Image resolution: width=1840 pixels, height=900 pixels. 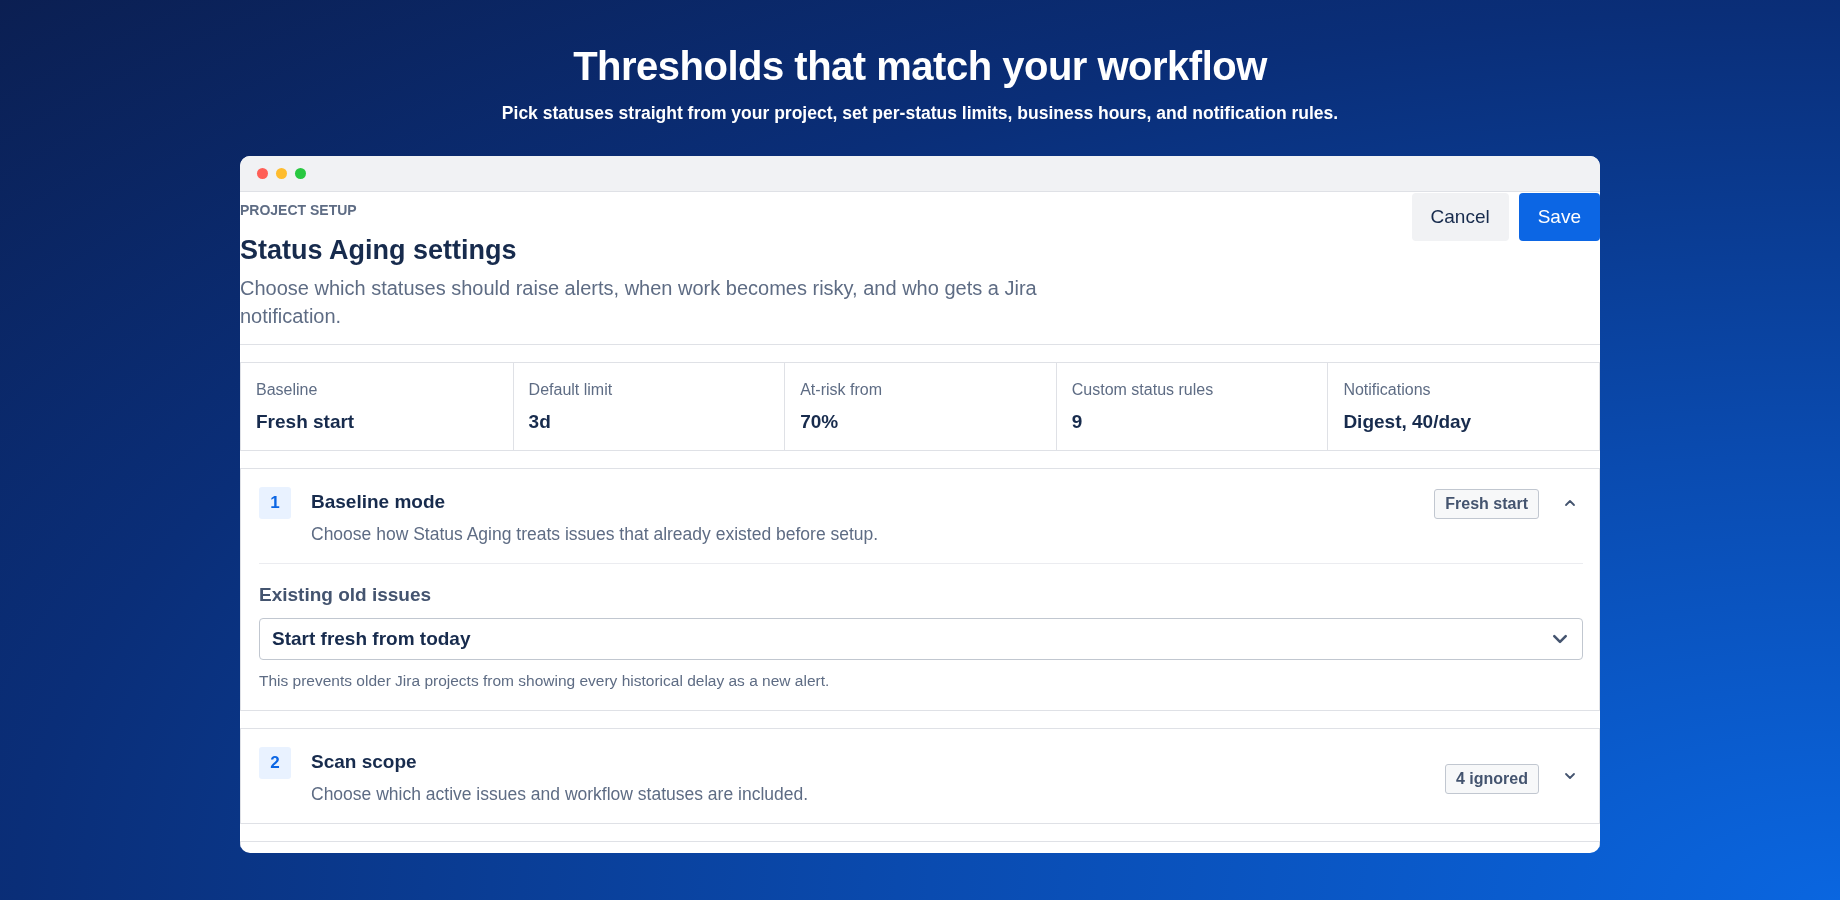 I want to click on stat-value: 9, so click(x=1077, y=422).